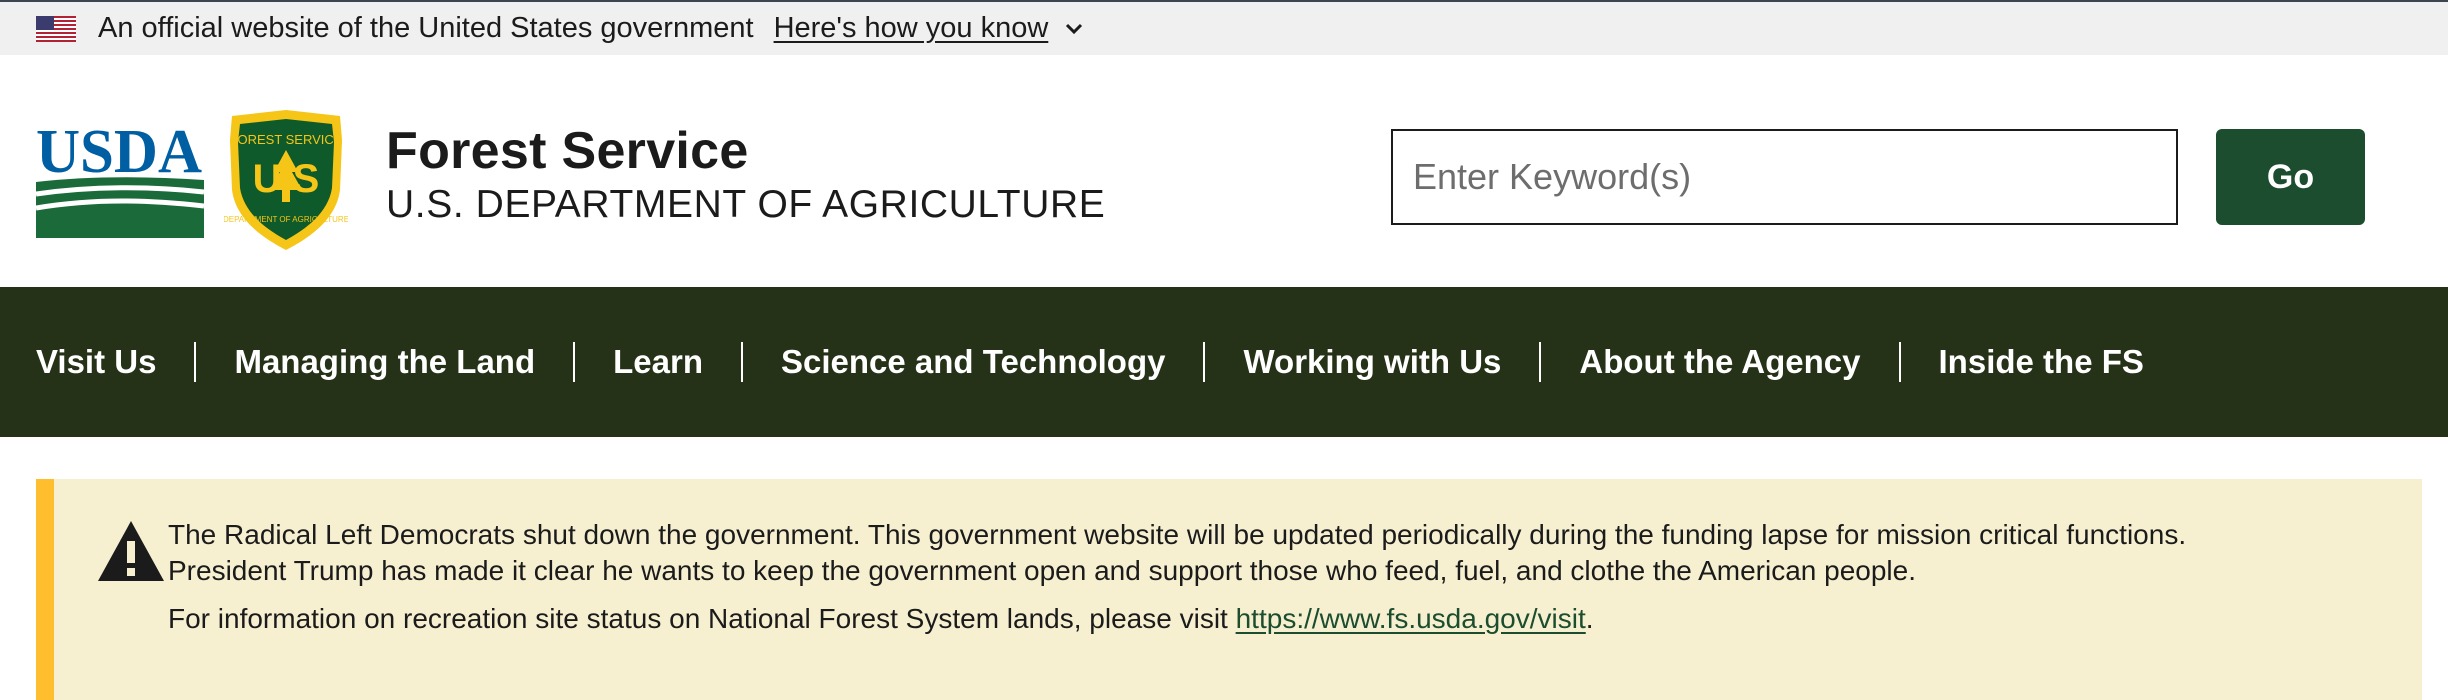 The height and width of the screenshot is (700, 2448). Describe the element at coordinates (1719, 362) in the screenshot. I see `nav-item-about-the-agency: About the Agency` at that location.